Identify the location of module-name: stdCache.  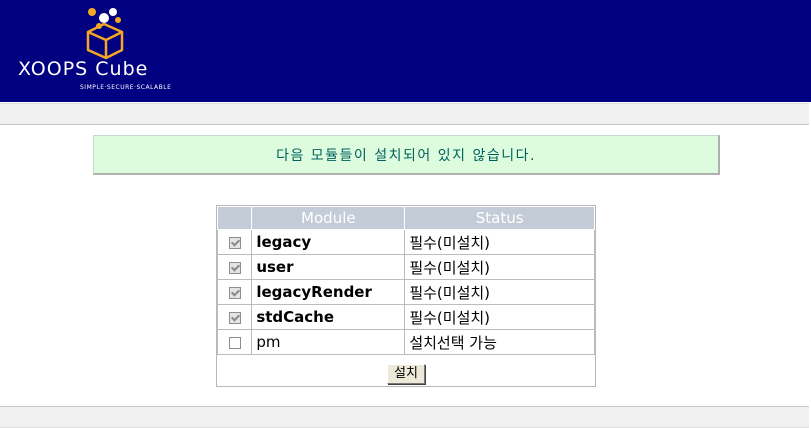
(328, 317).